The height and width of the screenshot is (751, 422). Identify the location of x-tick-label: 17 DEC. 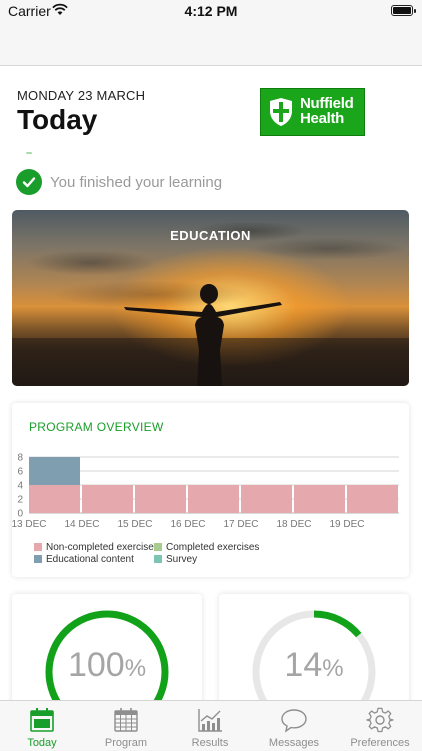
(240, 524).